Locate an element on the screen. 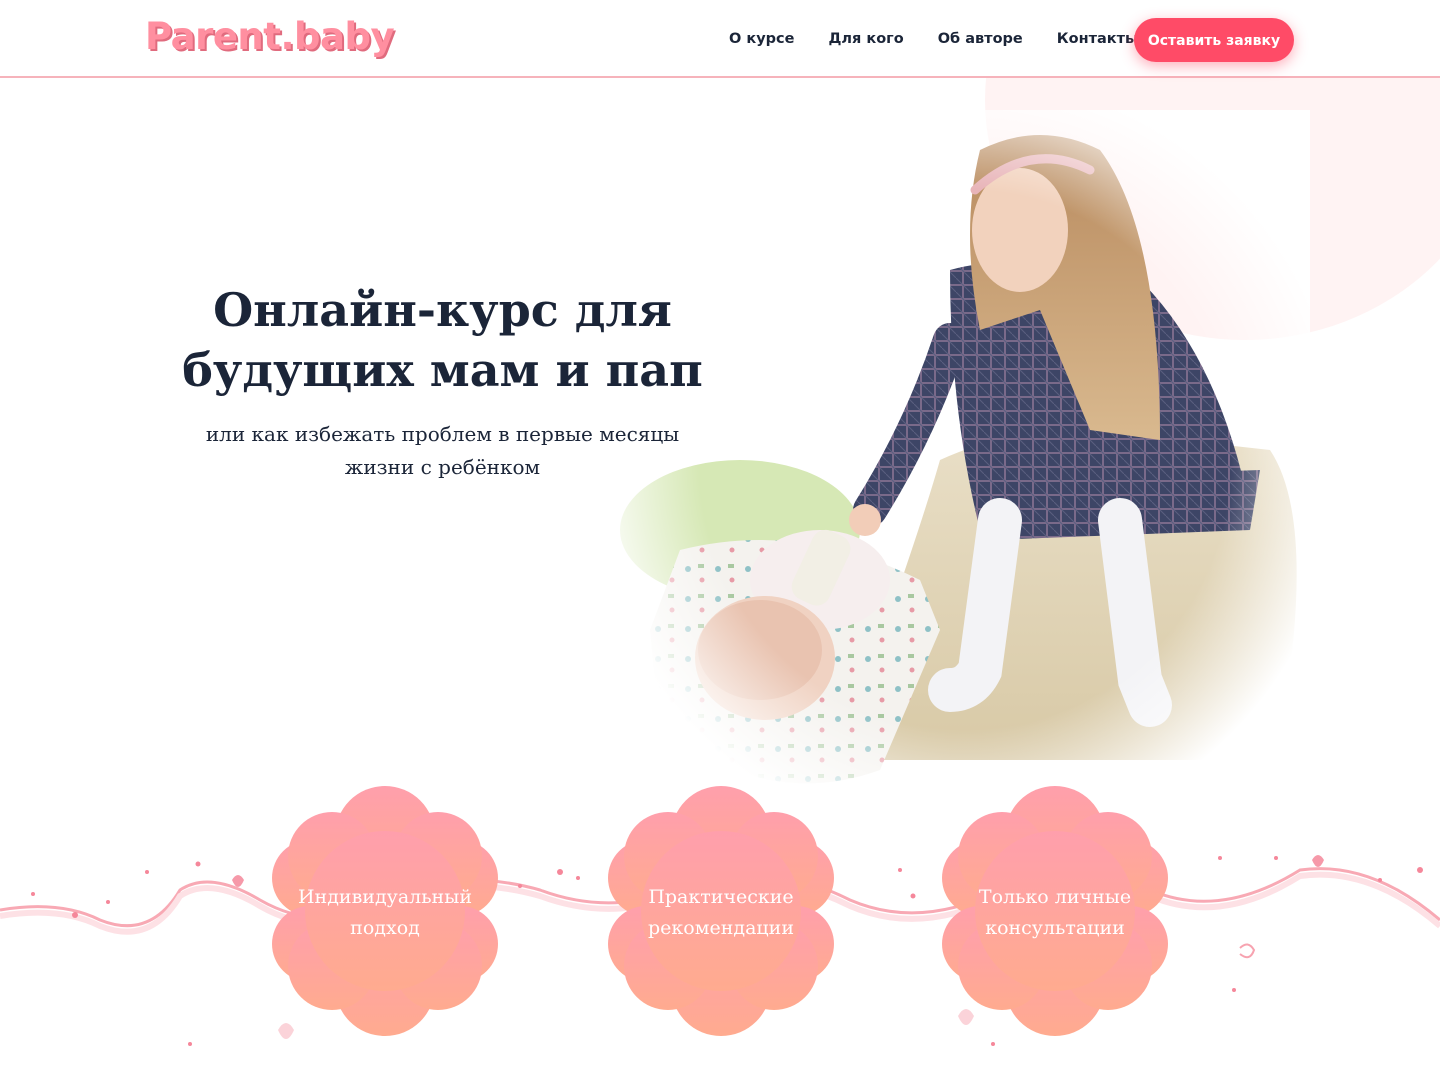  nav-item-for-whom: Для кого is located at coordinates (865, 39).